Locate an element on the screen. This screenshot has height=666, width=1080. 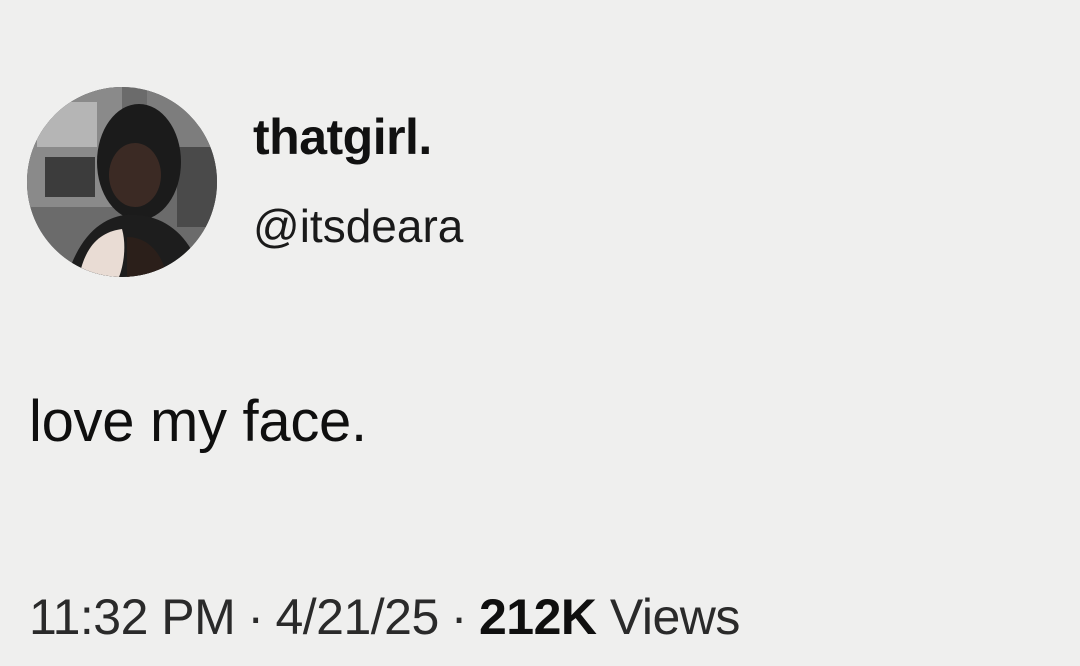
profile-photo-icon is located at coordinates (122, 182).